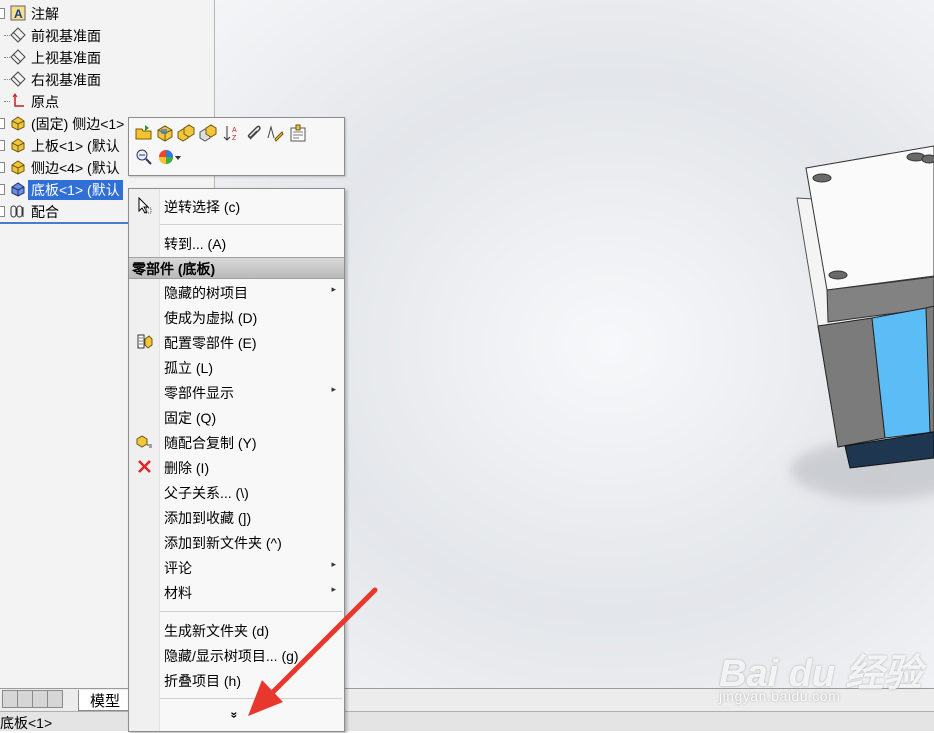  I want to click on menu-item-hide-show-tree-items: 隐藏/显示树项目... (g), so click(236, 654).